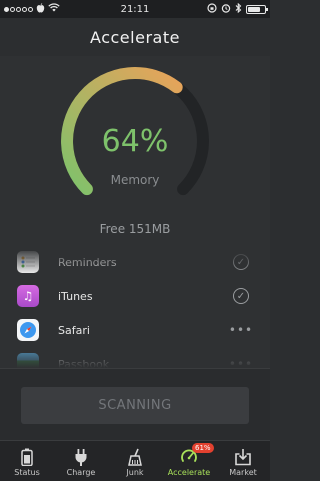 This screenshot has height=481, width=320. I want to click on scanning-button: SCANNING, so click(135, 405).